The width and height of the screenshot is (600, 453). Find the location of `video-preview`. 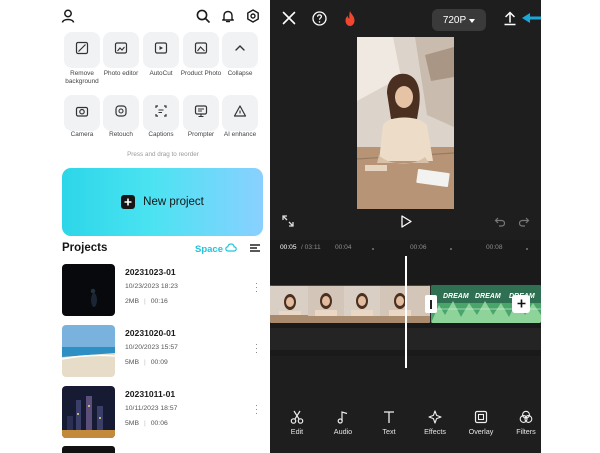

video-preview is located at coordinates (405, 123).